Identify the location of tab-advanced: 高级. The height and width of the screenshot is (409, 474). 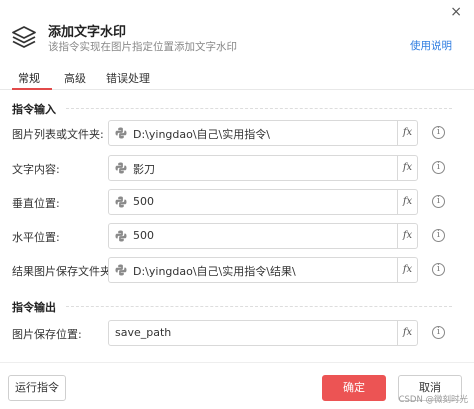
(75, 78).